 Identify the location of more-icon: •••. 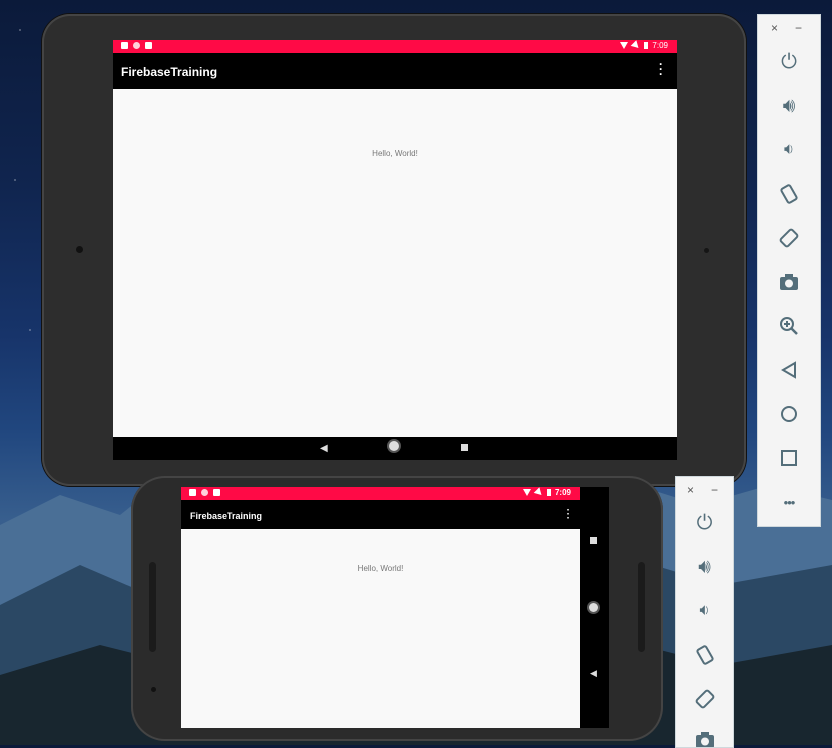
(789, 502).